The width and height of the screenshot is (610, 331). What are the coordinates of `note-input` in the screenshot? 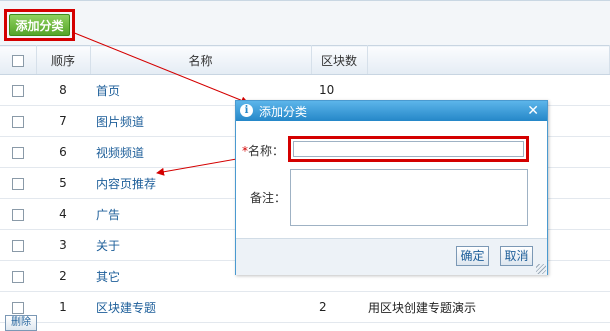 It's located at (409, 197).